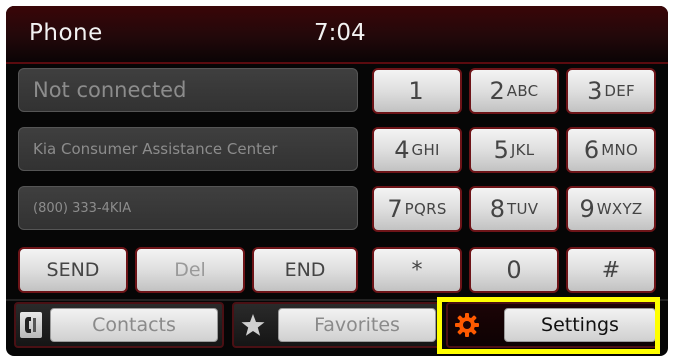 Image resolution: width=674 pixels, height=358 pixels. Describe the element at coordinates (253, 325) in the screenshot. I see `star-icon` at that location.